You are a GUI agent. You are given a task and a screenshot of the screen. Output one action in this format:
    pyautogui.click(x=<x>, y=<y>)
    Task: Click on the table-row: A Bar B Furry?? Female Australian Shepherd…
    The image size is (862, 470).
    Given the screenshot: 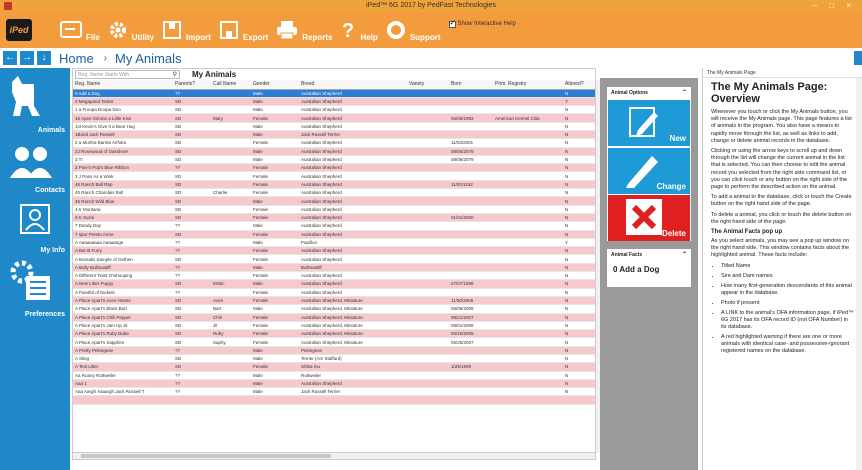 What is the action you would take?
    pyautogui.click(x=334, y=251)
    